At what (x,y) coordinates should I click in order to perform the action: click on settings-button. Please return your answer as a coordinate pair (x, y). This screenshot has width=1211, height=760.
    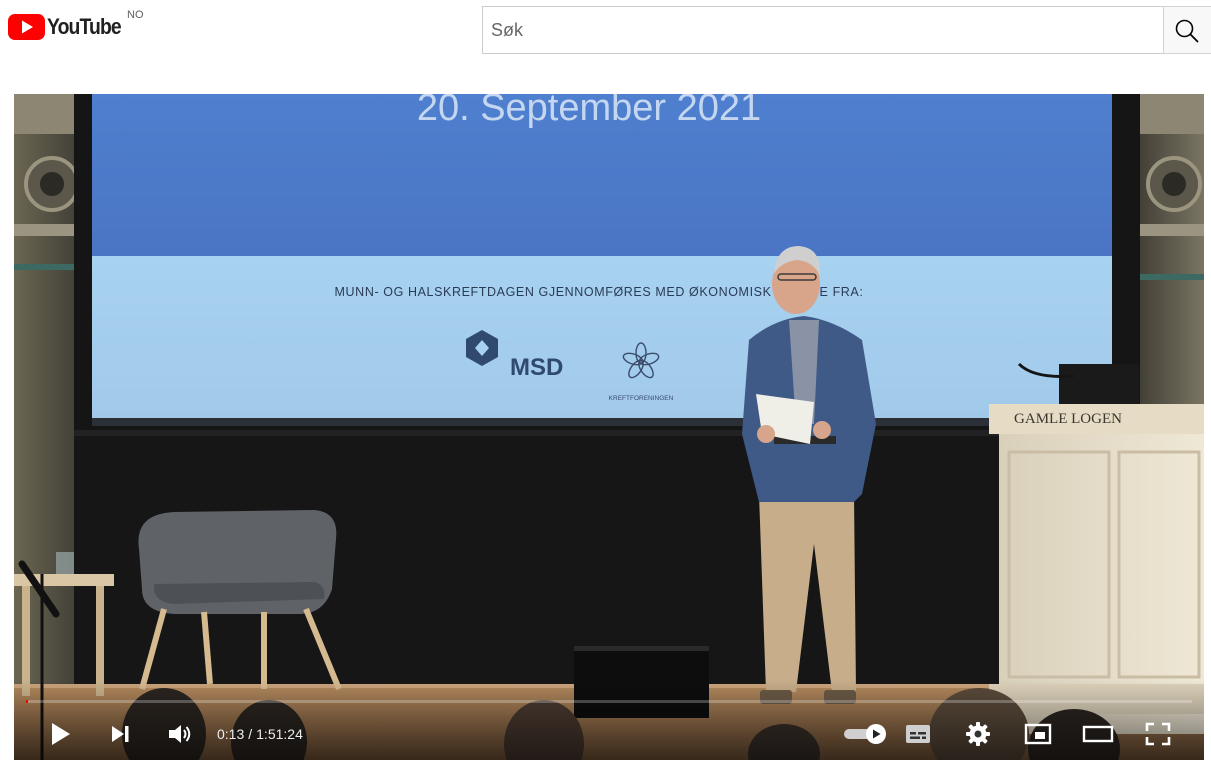
    Looking at the image, I should click on (978, 734).